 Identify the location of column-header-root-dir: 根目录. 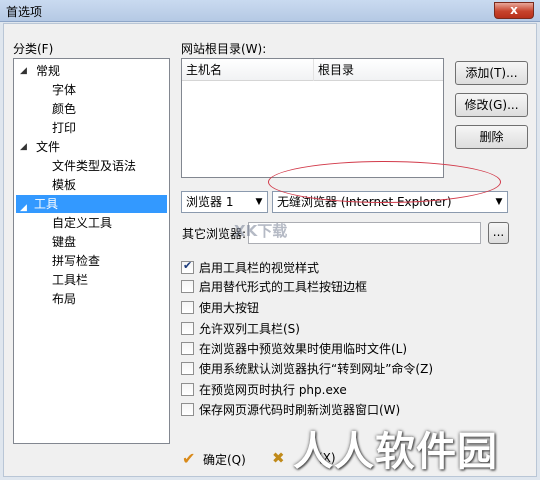
(379, 70).